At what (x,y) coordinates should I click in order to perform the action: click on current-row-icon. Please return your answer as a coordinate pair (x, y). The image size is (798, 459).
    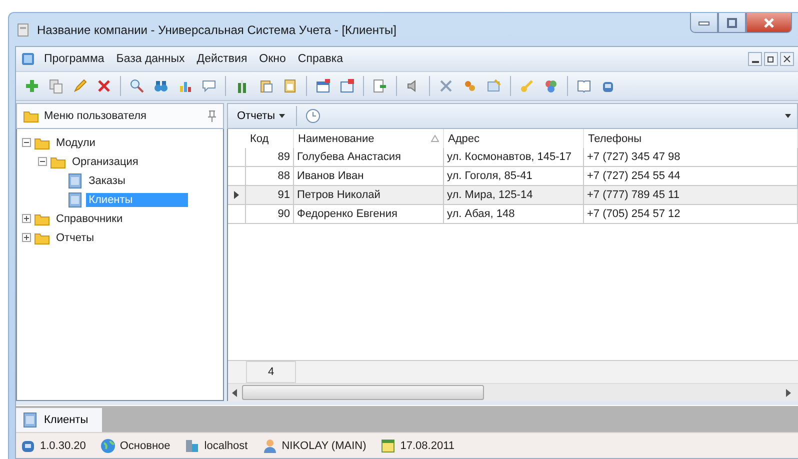
    Looking at the image, I should click on (236, 195).